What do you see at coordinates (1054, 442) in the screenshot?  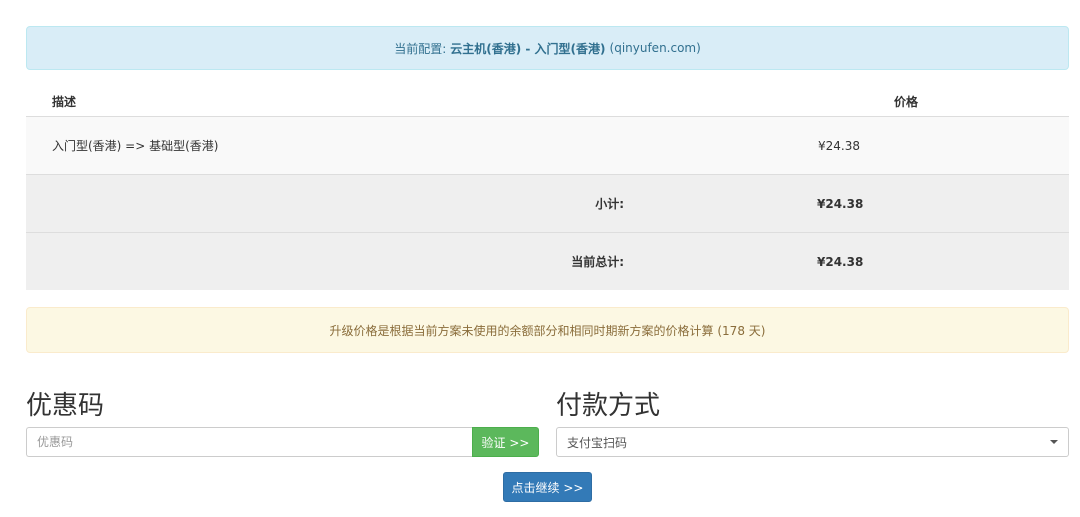 I see `chevron-down-icon` at bounding box center [1054, 442].